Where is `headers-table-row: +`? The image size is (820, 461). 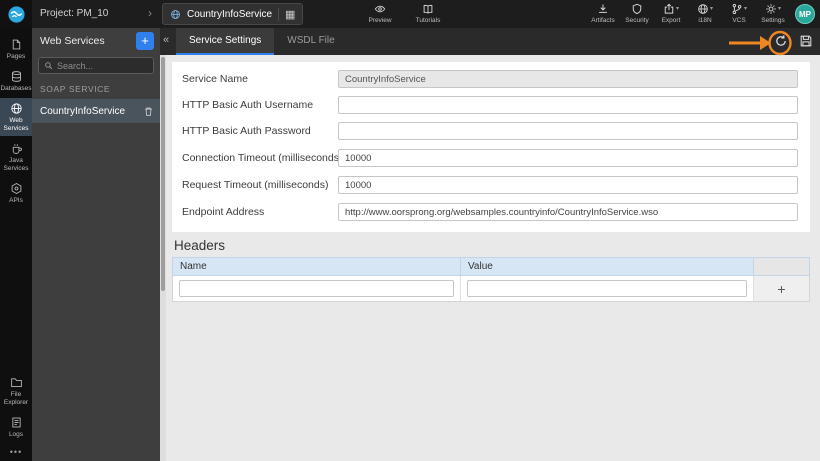
headers-table-row: + is located at coordinates (491, 289).